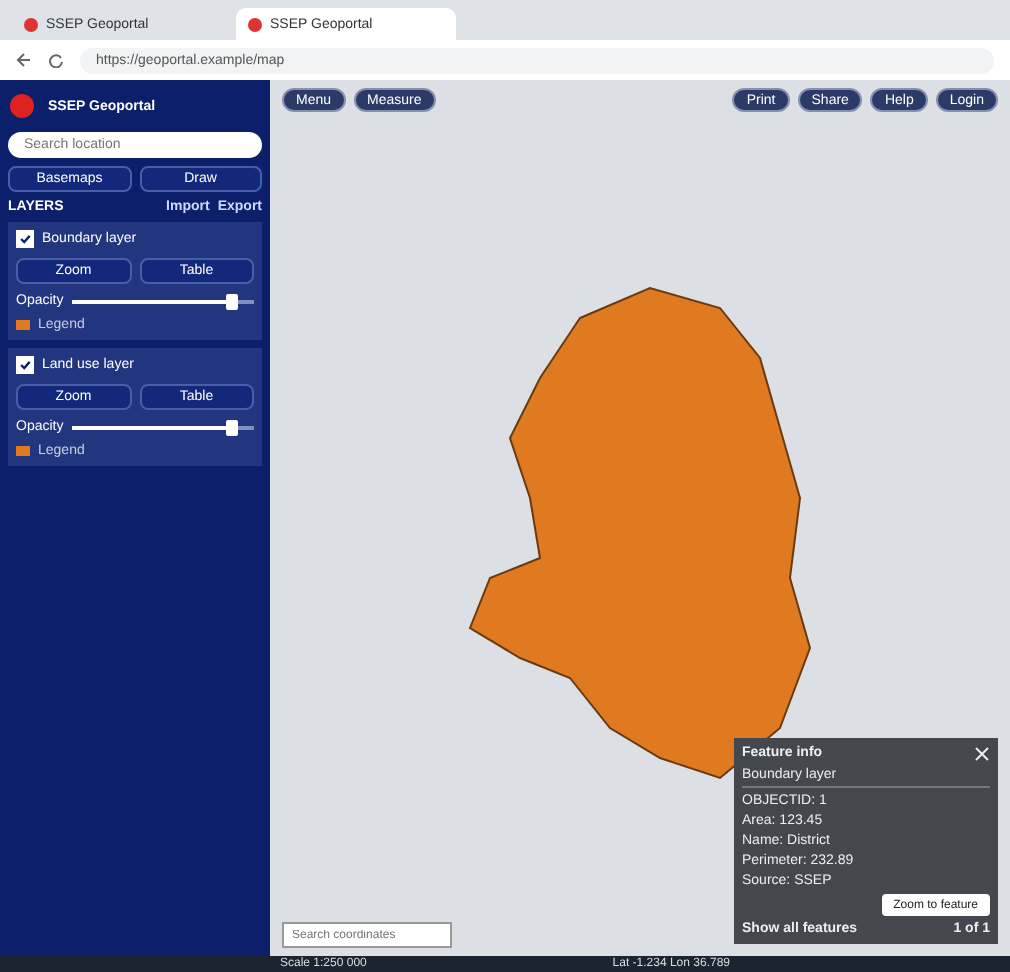  Describe the element at coordinates (982, 754) in the screenshot. I see `close-icon` at that location.